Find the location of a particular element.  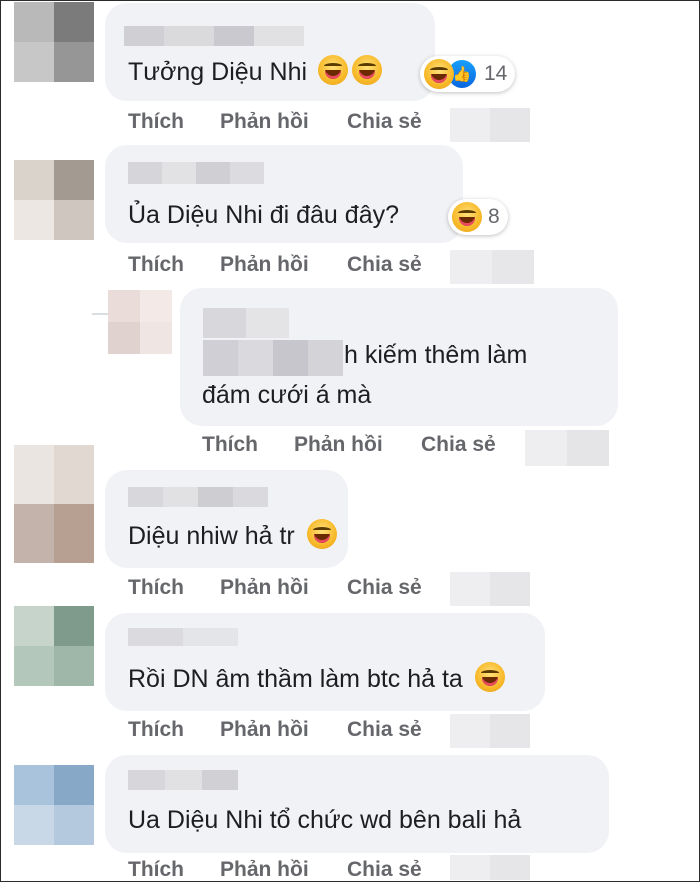

comment-text: Ủa Diệu Nhi đi đâu đây? is located at coordinates (263, 215).